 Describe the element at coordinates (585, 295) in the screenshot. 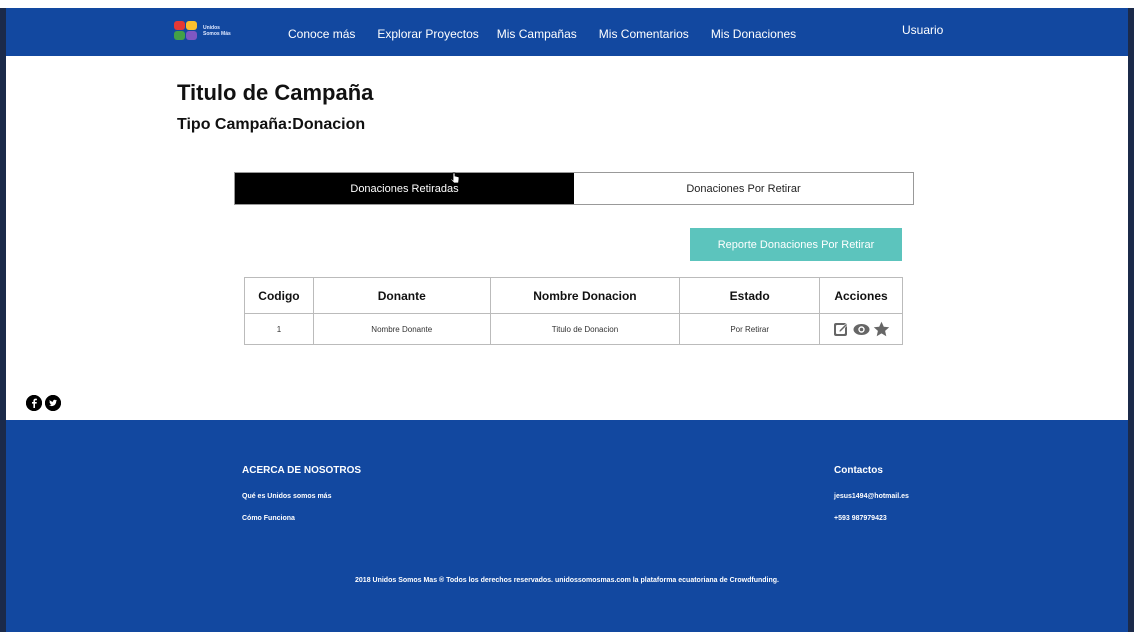

I see `header-nombre-donacion: Nombre Donacion` at that location.